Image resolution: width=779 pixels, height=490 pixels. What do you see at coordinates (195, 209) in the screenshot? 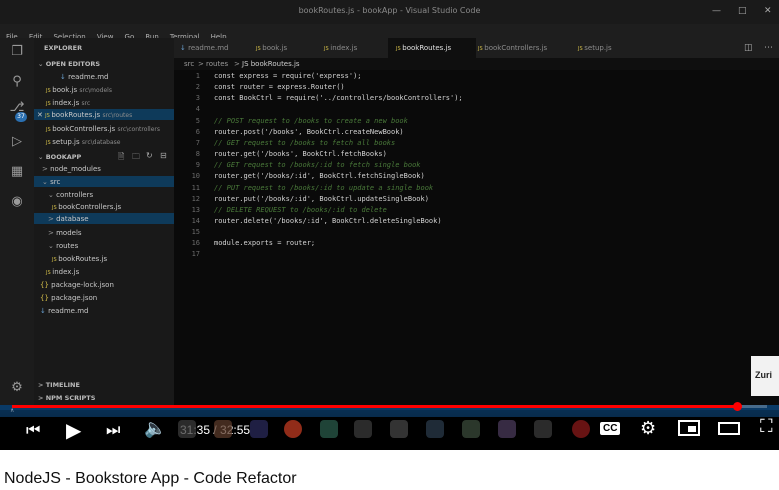
I see `line-number: 13` at bounding box center [195, 209].